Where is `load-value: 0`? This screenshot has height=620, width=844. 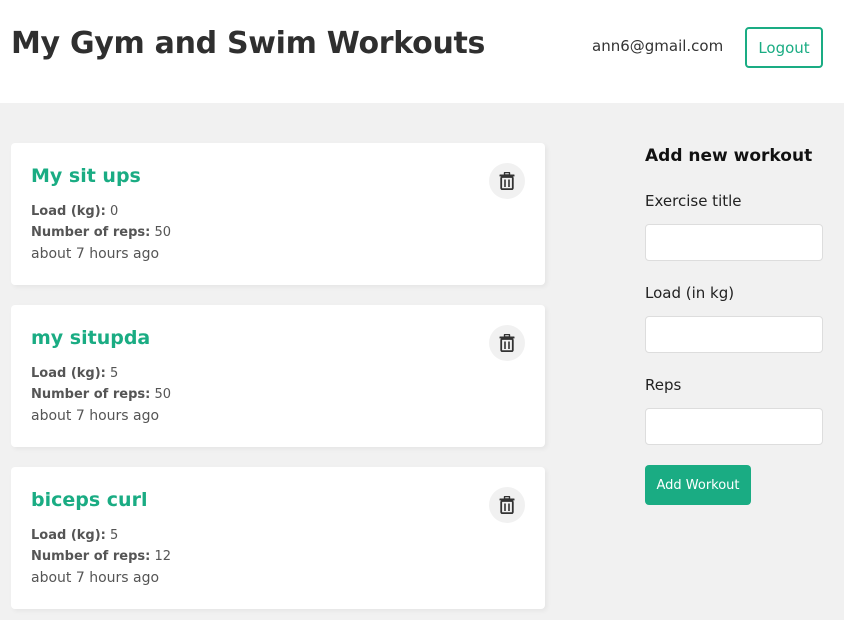
load-value: 0 is located at coordinates (114, 211).